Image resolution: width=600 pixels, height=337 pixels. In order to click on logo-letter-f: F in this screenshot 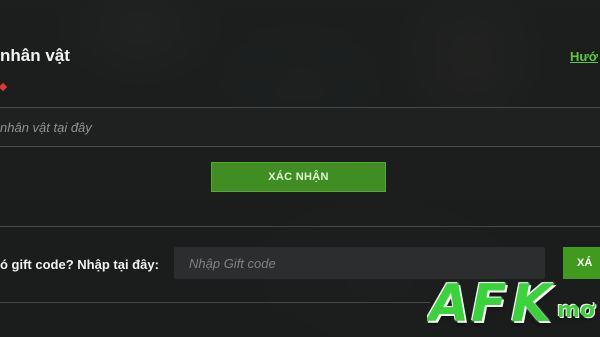, I will do `click(489, 307)`.